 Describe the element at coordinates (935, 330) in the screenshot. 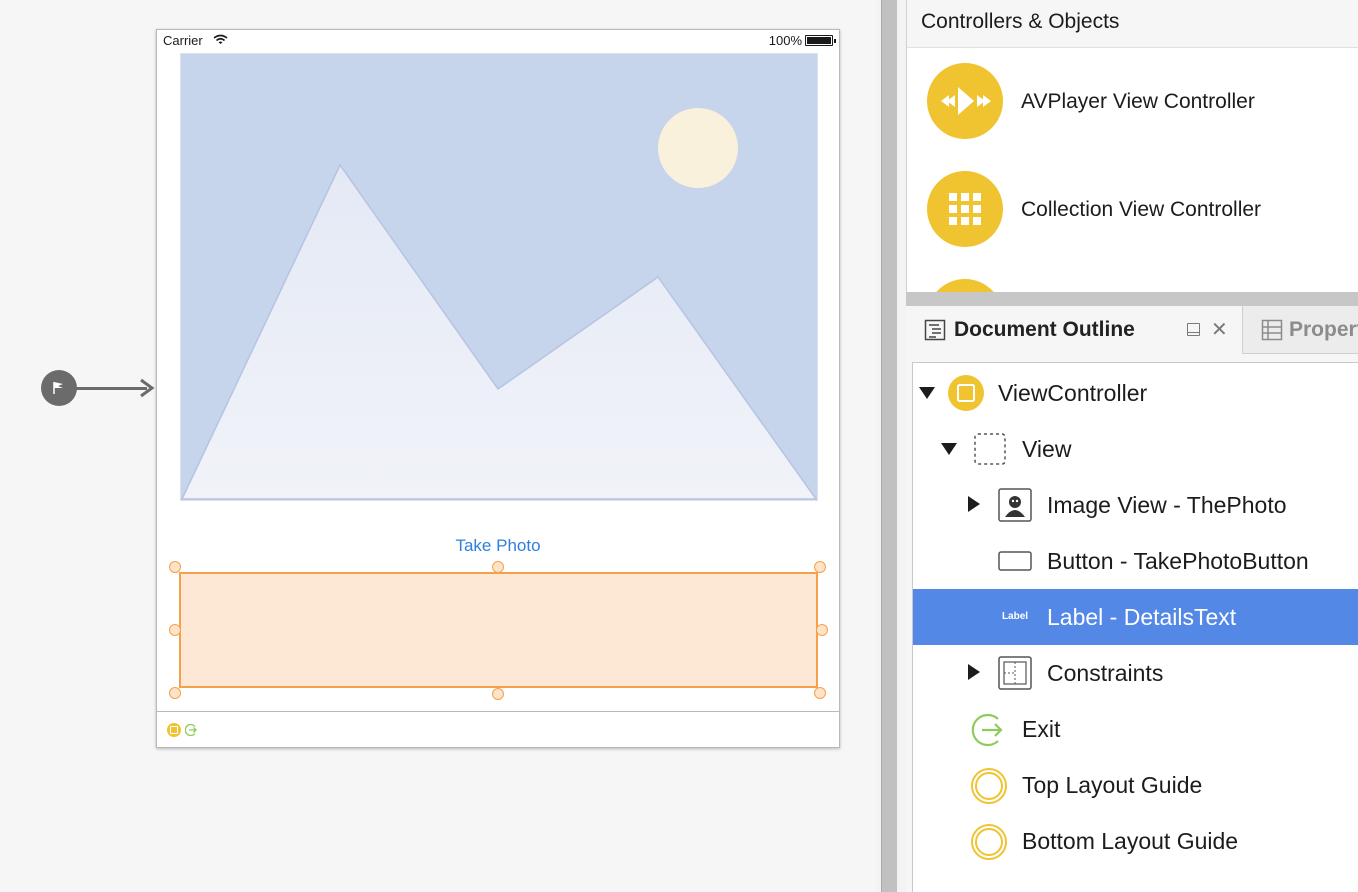

I see `document-outline-icon` at that location.